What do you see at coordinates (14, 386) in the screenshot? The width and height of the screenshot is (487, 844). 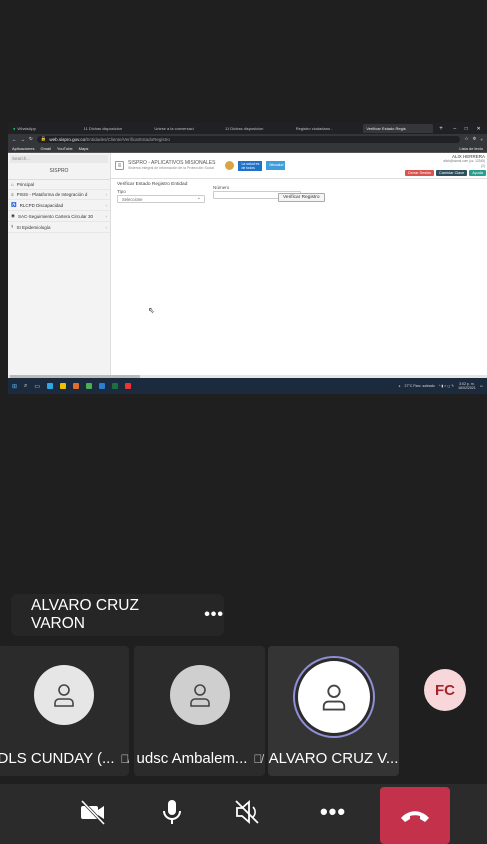 I see `windows-start-icon: ⊞` at bounding box center [14, 386].